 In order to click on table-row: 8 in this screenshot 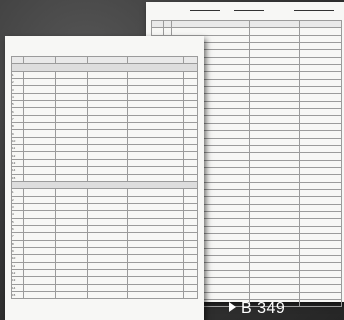, I will do `click(104, 126)`.